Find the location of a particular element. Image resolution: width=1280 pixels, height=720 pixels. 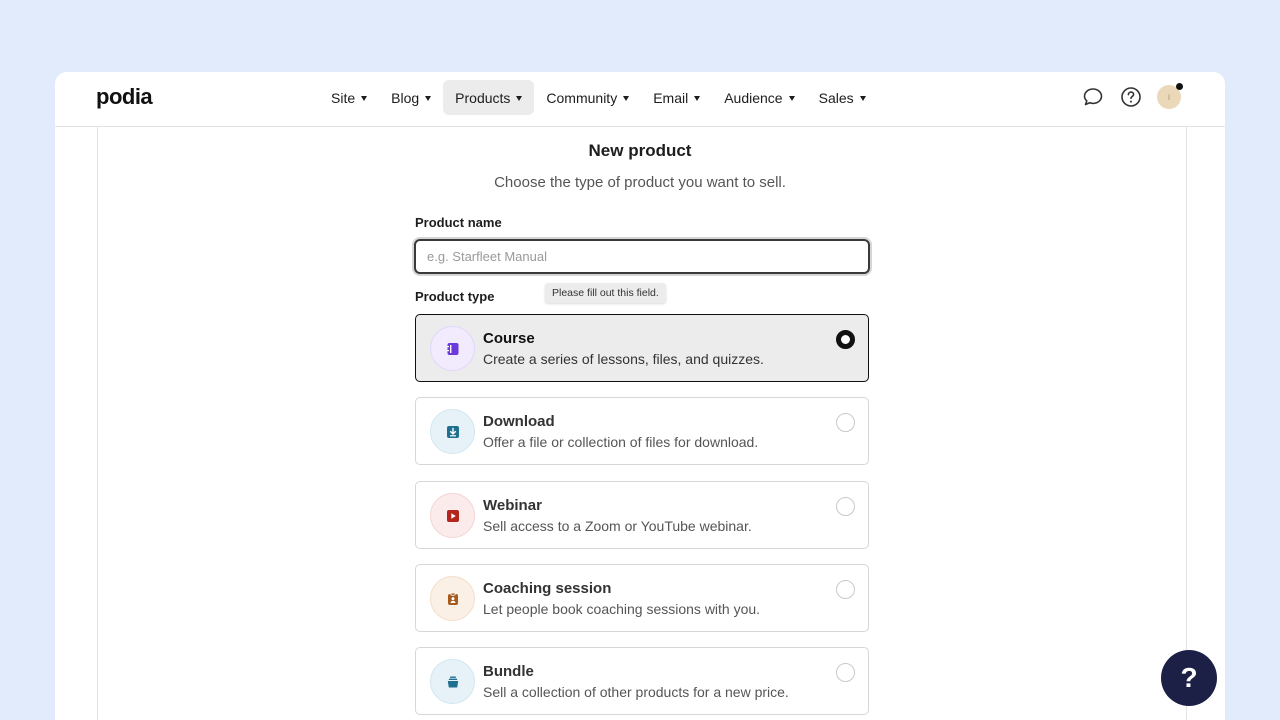

page-title: New product is located at coordinates (640, 150).